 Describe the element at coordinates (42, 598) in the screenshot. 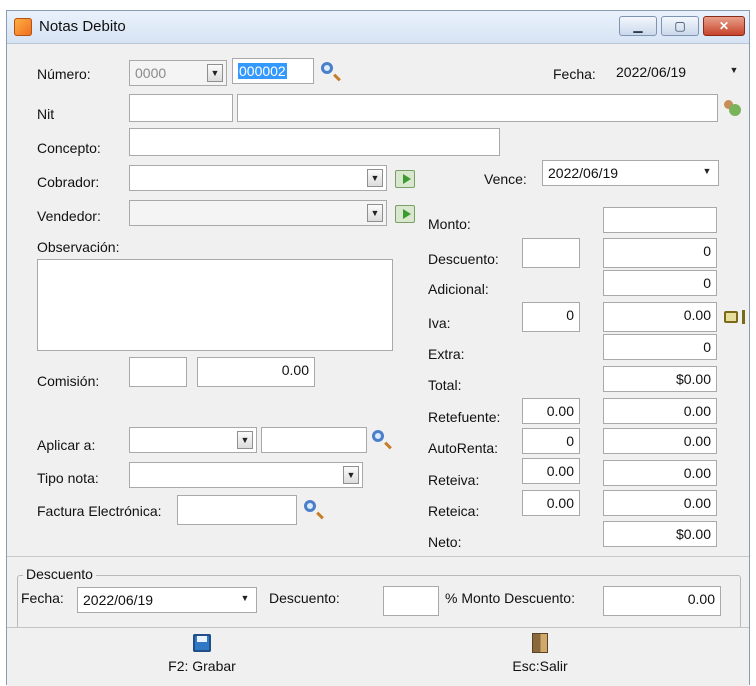

I see `group-fecha-label: Fecha:` at that location.